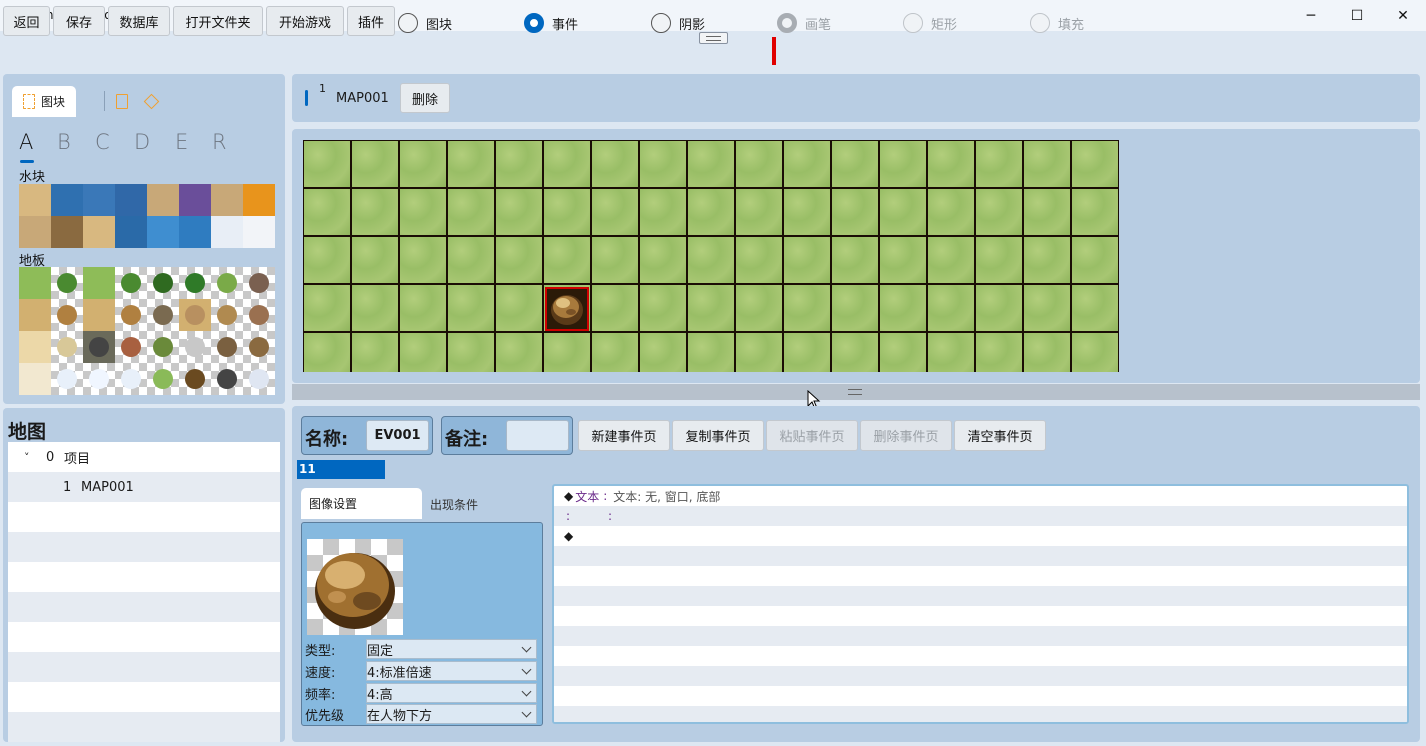 The image size is (1426, 746). I want to click on toolbar-drag-handle, so click(713, 38).